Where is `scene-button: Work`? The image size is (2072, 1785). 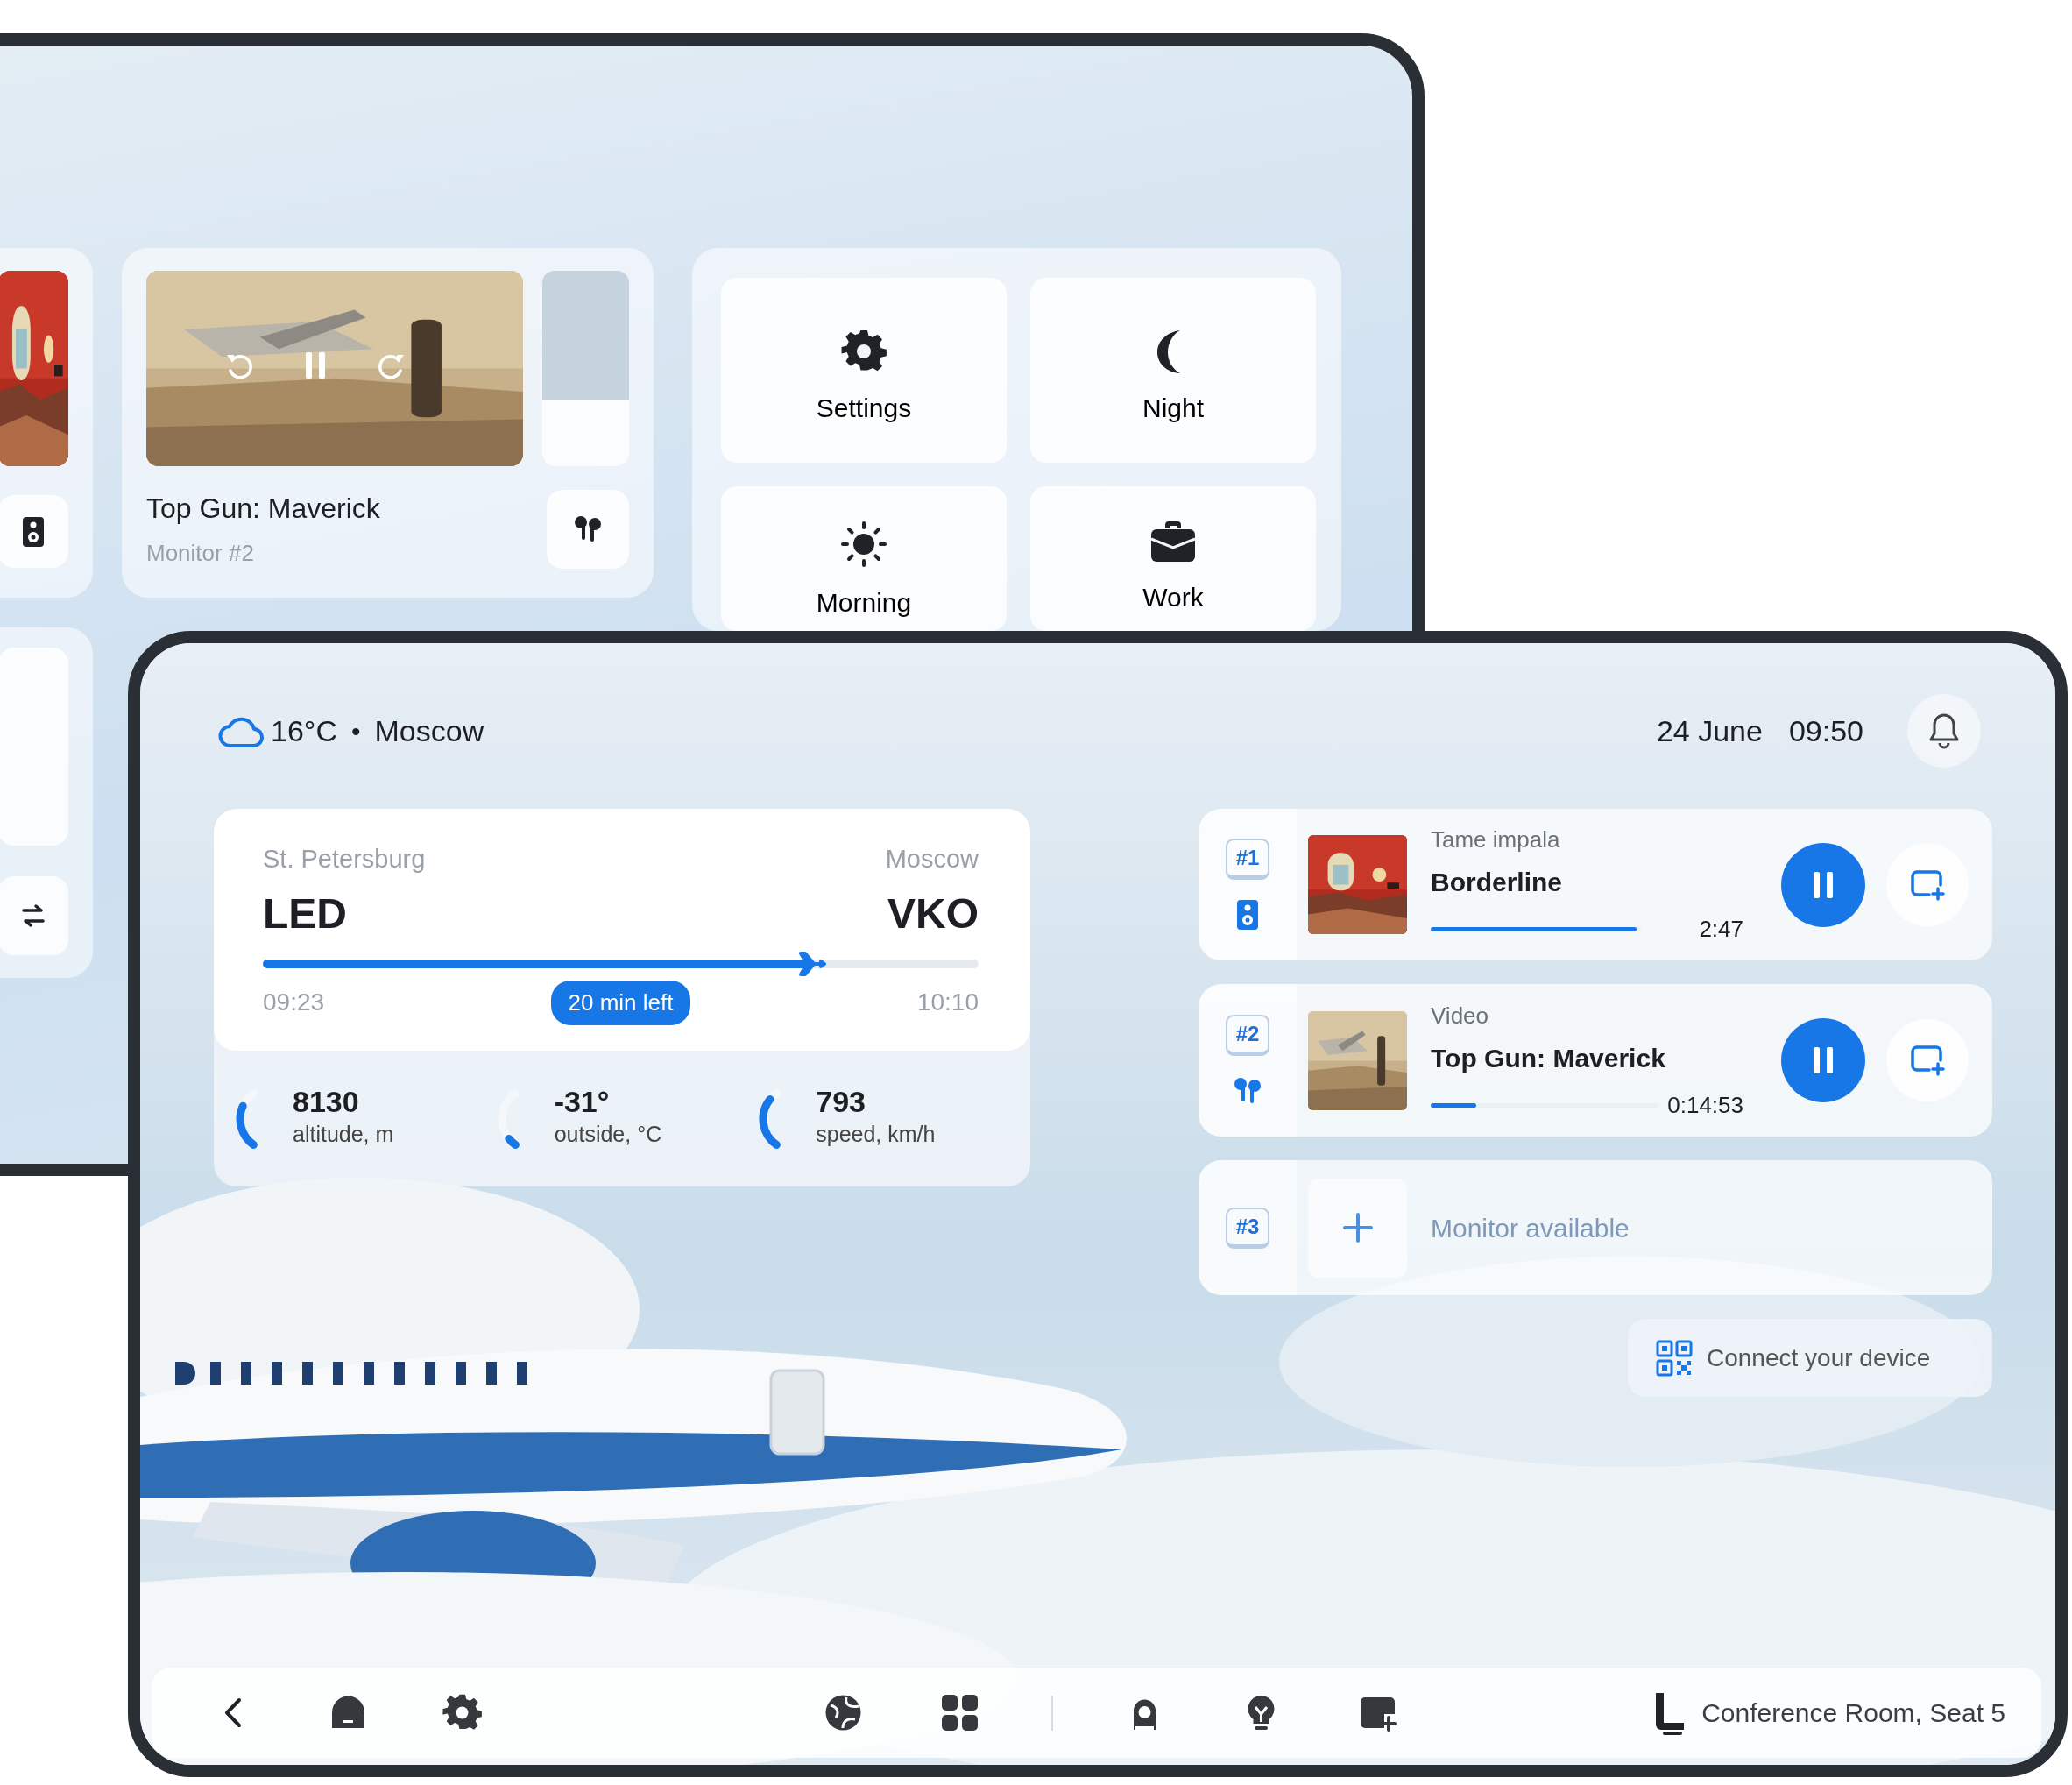 scene-button: Work is located at coordinates (1173, 558).